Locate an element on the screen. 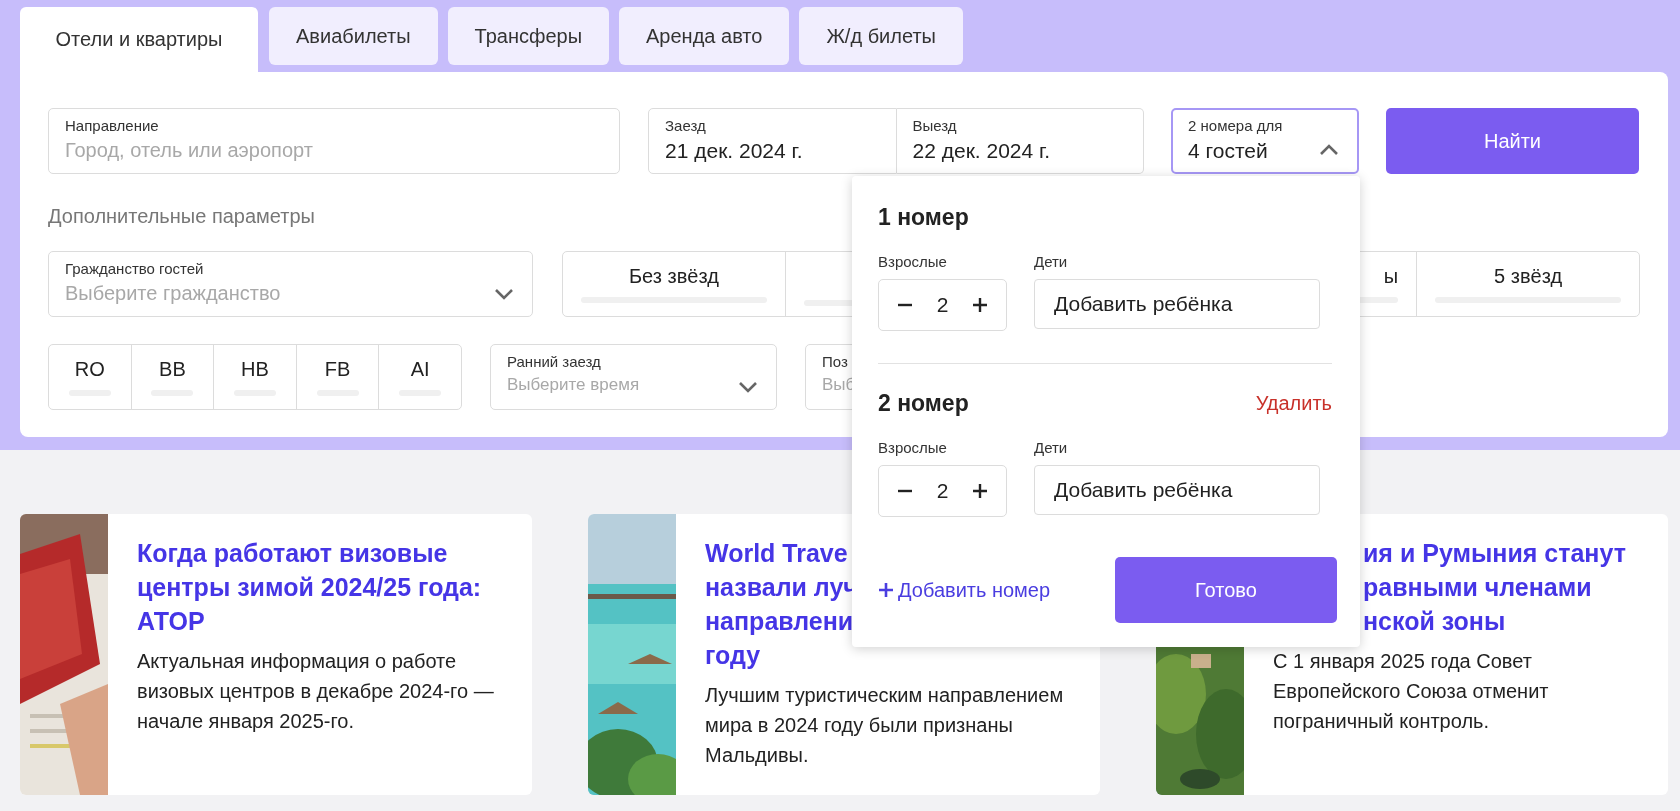  star-option: Без звёзд is located at coordinates (674, 284).